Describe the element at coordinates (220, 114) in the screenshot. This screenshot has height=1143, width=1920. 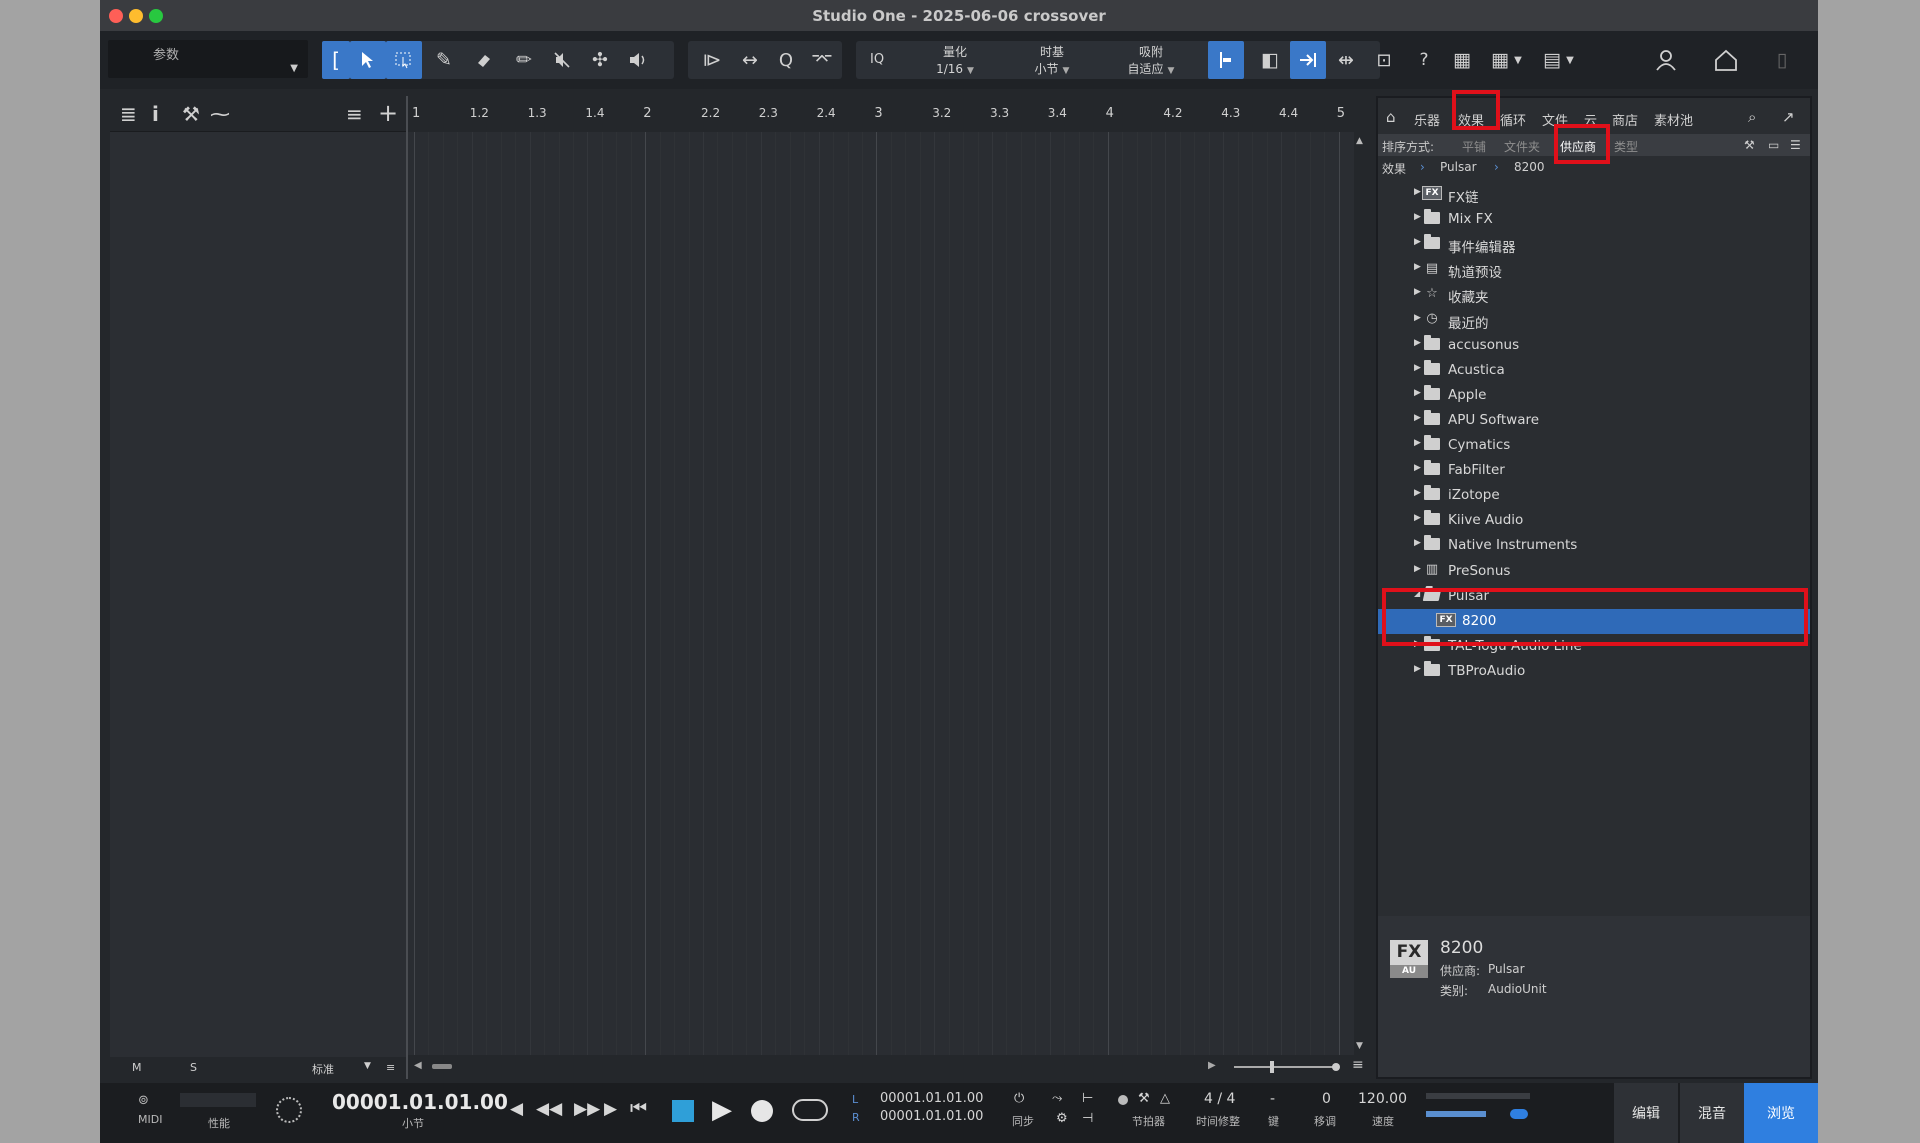
I see `automation-icon: ⁓` at that location.